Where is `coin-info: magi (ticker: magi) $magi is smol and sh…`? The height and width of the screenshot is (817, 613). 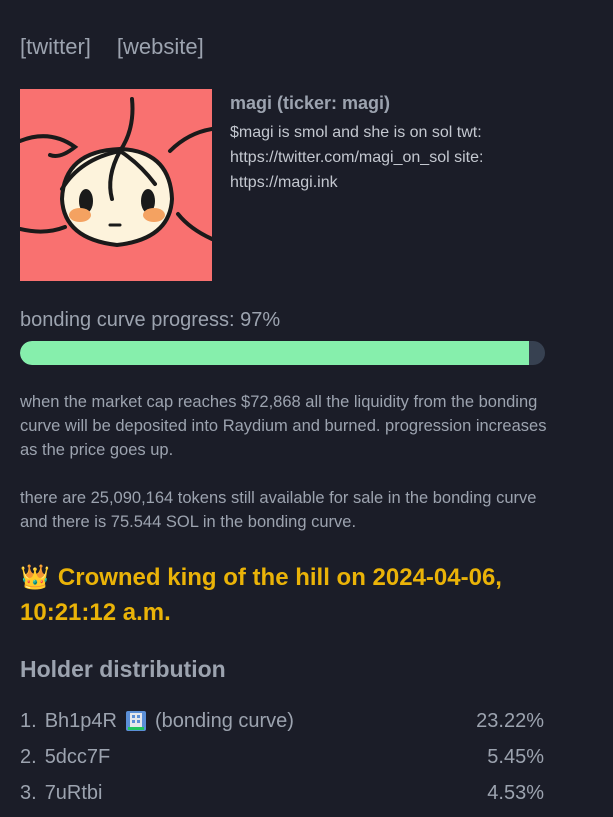 coin-info: magi (ticker: magi) $magi is smol and sh… is located at coordinates (400, 144).